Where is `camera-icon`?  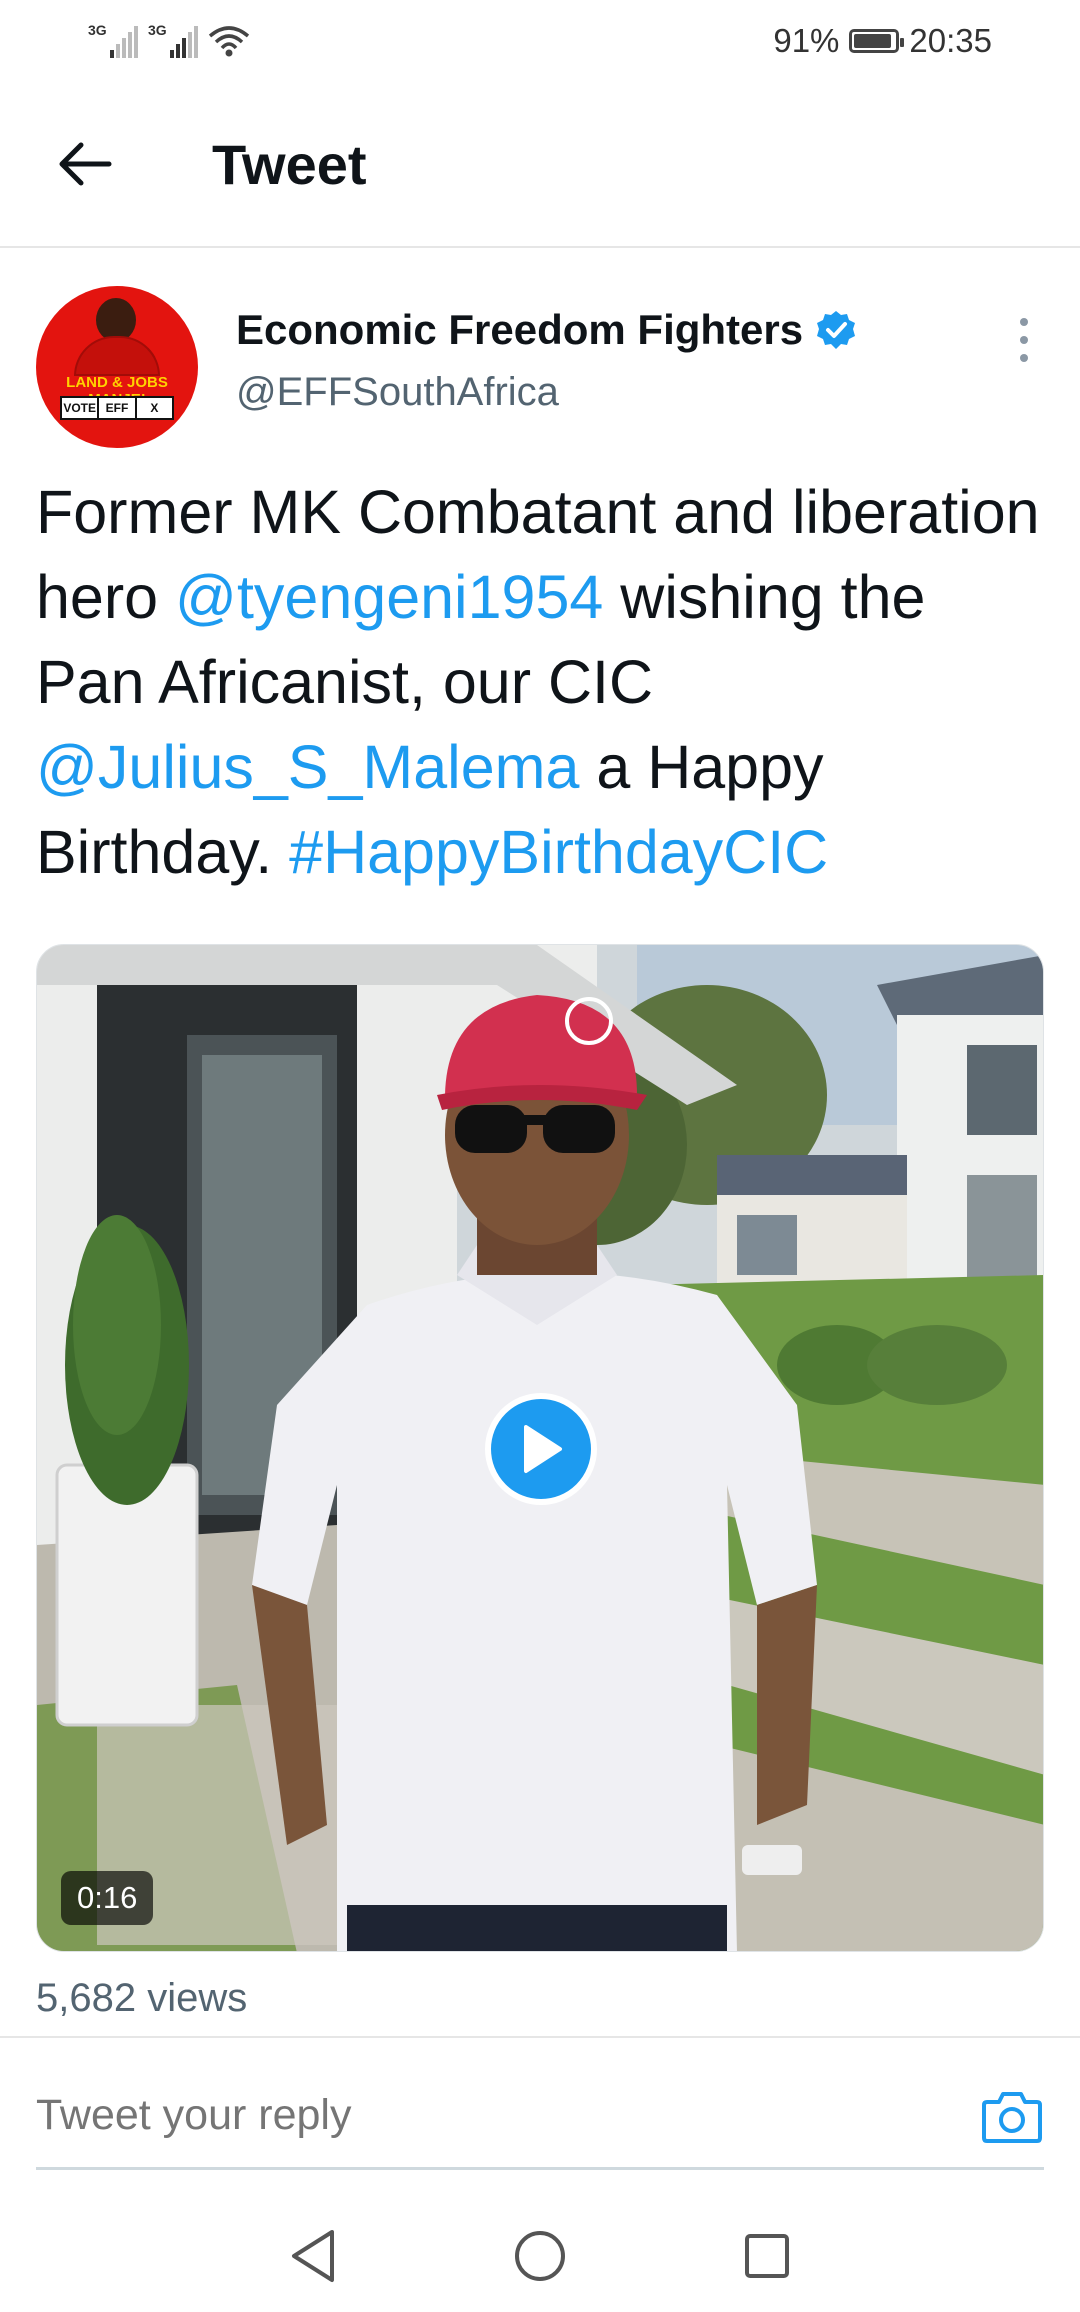 camera-icon is located at coordinates (1012, 2117).